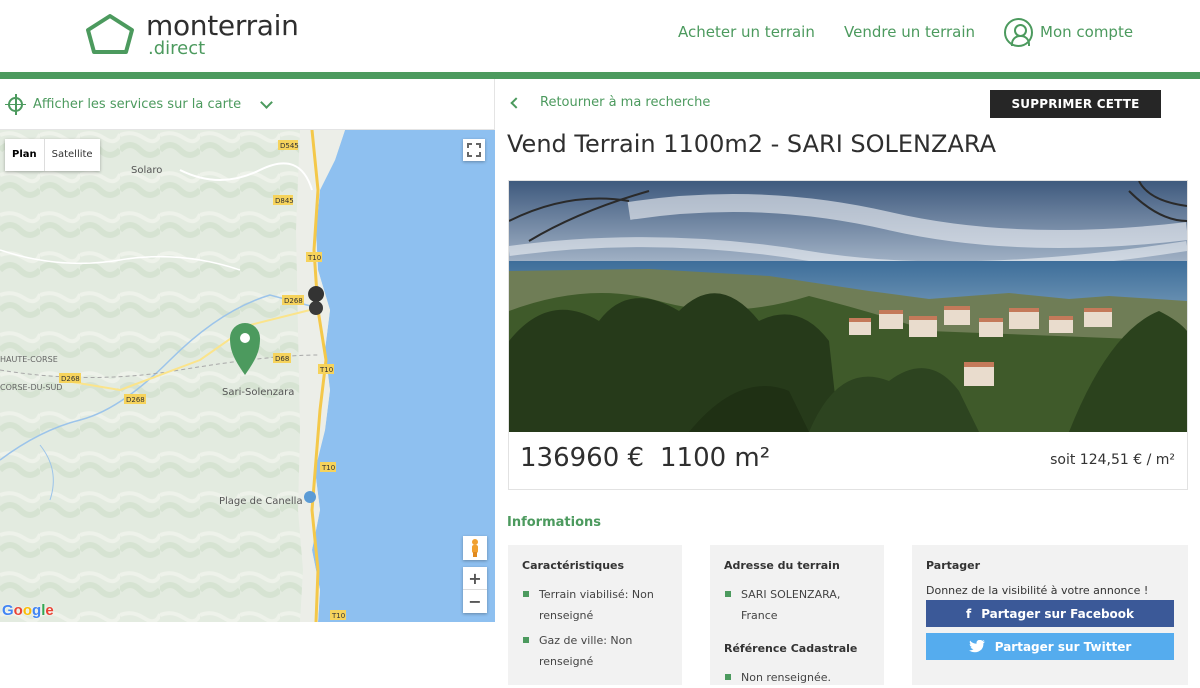  I want to click on informations-title: Informations, so click(554, 522).